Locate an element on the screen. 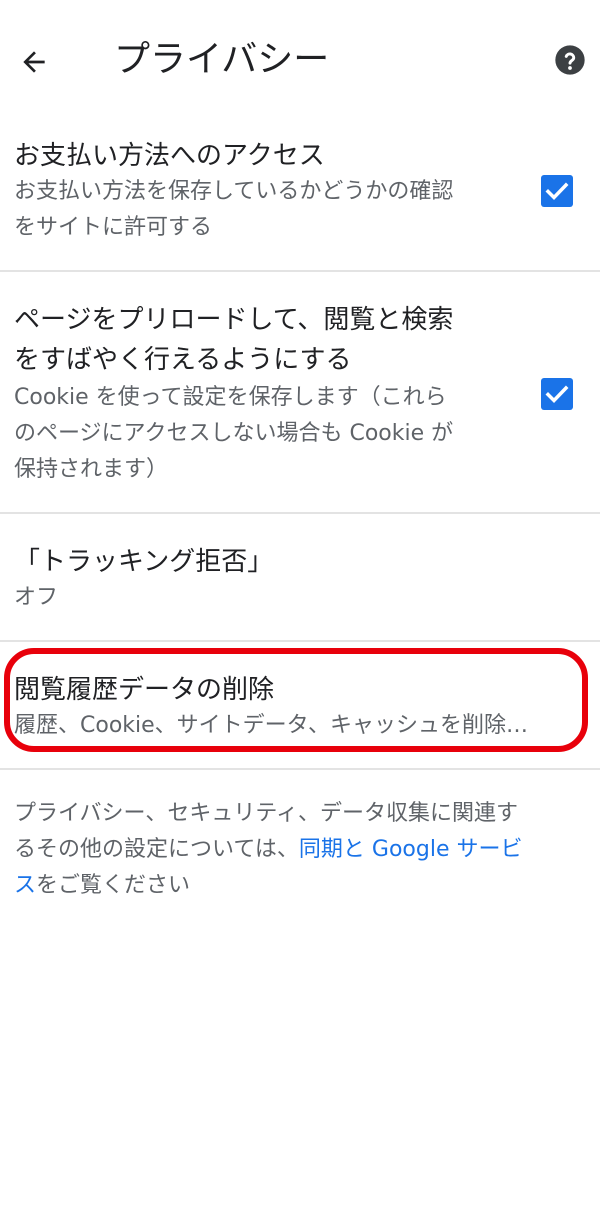 This screenshot has width=600, height=1226. pref-title-line: ページをプリロードして、閲覧と検索 is located at coordinates (234, 320).